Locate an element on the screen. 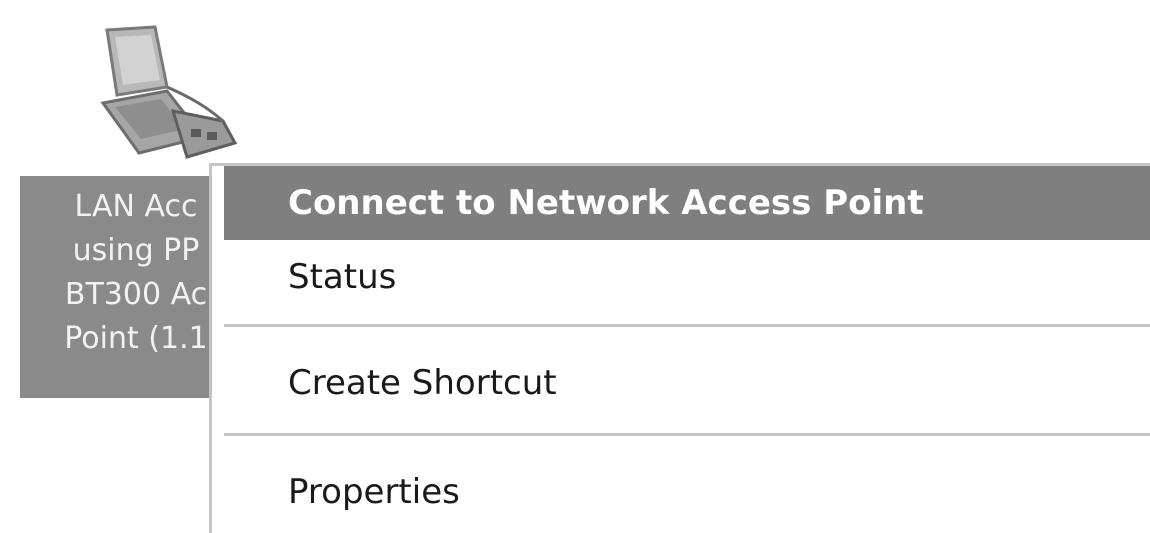 The image size is (1150, 533). menu-item-properties: Properties is located at coordinates (687, 492).